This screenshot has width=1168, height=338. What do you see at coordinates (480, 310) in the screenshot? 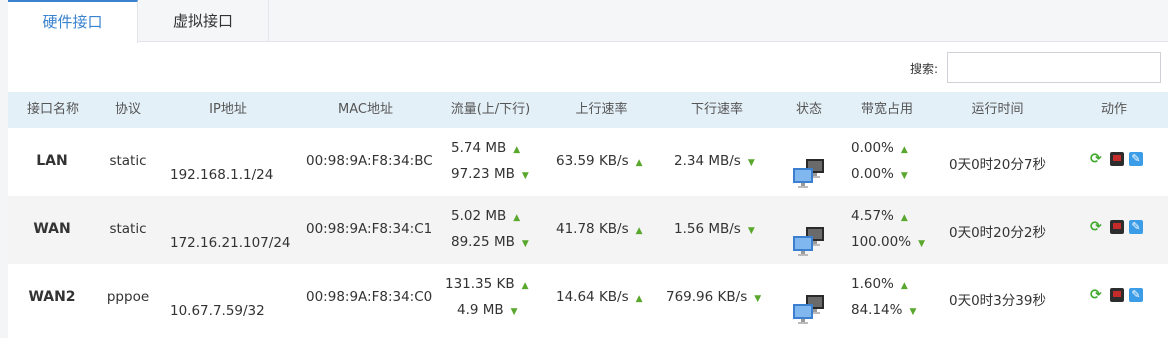
I see `traffic-down-value: 4.9 MB` at bounding box center [480, 310].